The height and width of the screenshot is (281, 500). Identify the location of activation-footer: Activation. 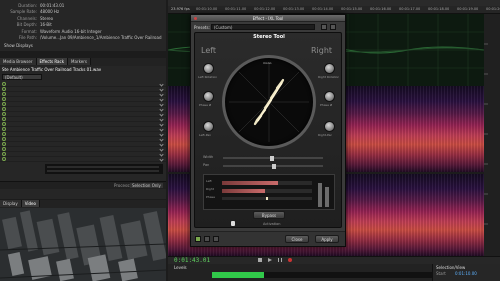
(269, 224).